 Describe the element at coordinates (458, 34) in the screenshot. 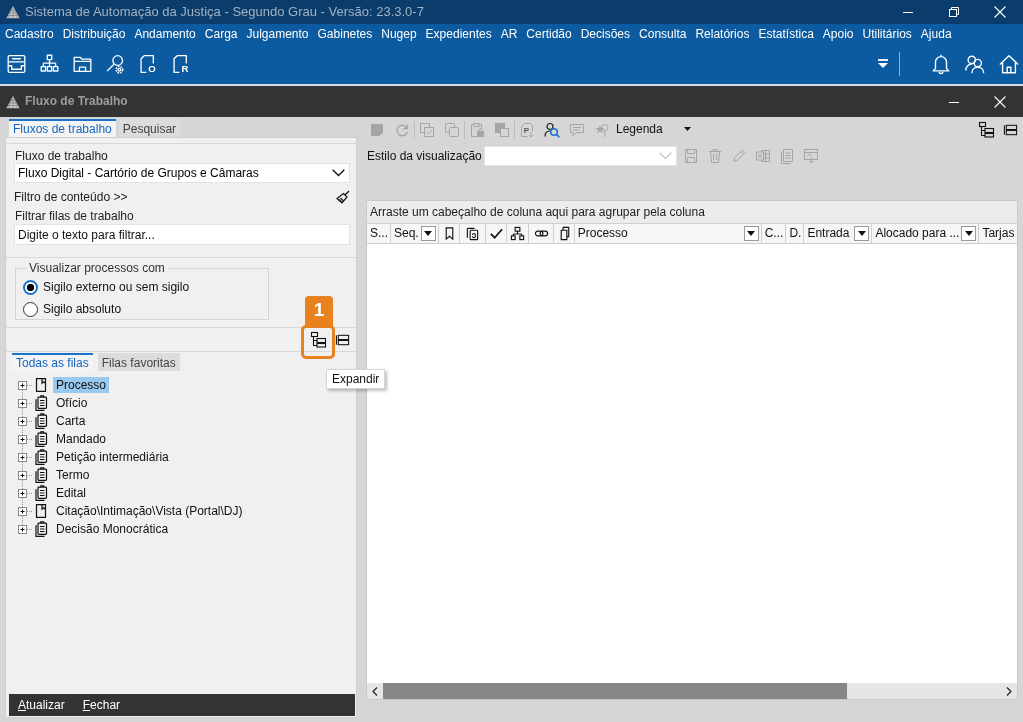

I see `menu-item: Expedientes` at that location.